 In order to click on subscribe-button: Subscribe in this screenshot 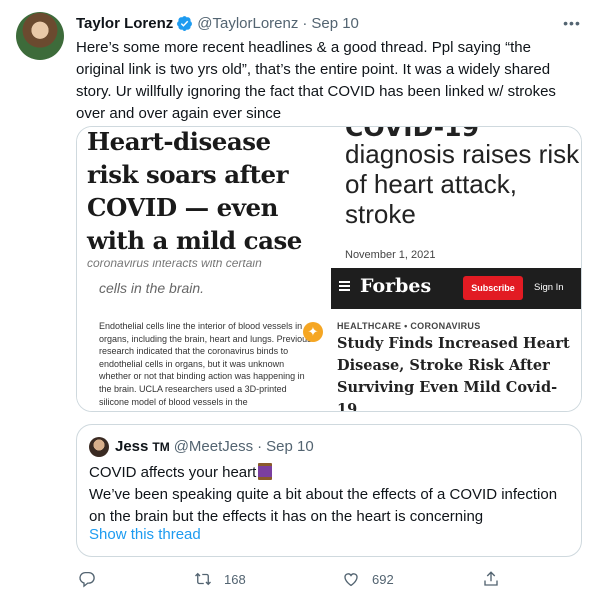, I will do `click(493, 288)`.